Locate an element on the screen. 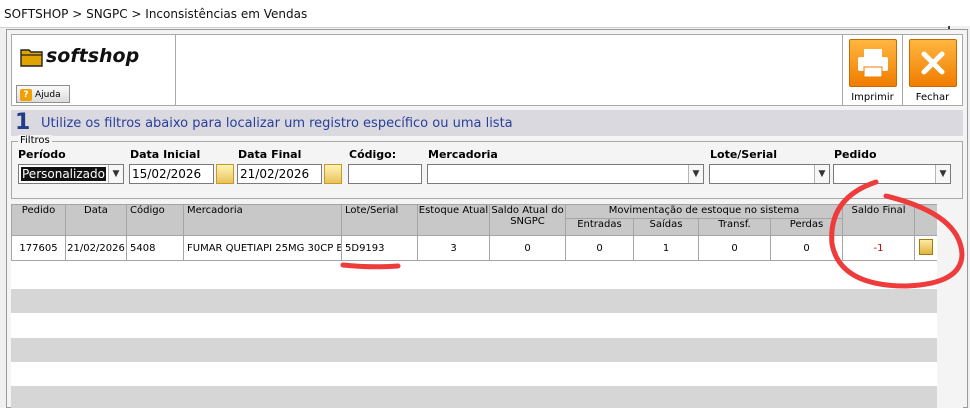 This screenshot has width=970, height=408. col-header-pedido: Pedido is located at coordinates (38, 220).